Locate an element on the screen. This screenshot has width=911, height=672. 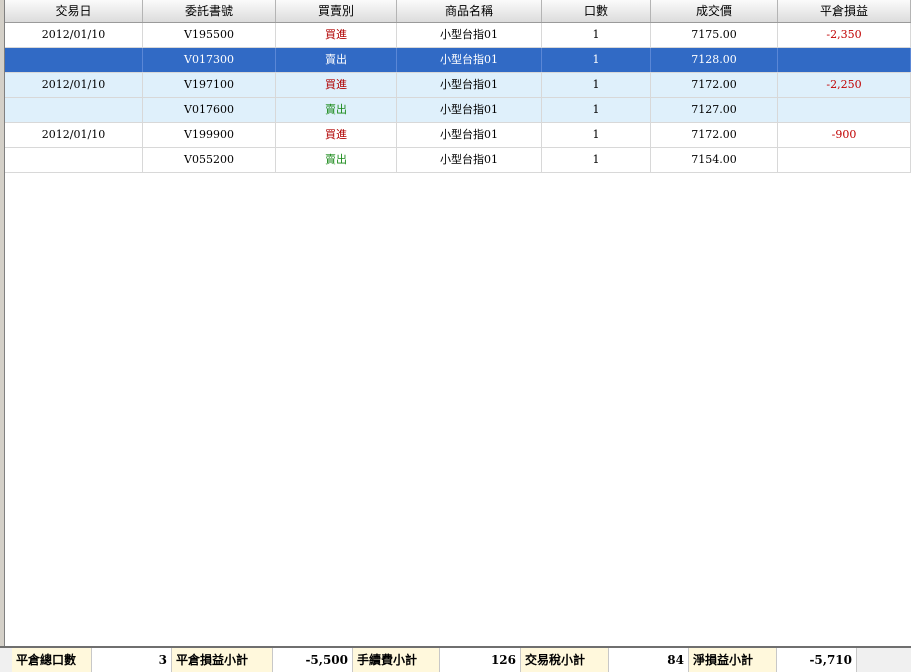
cell-order-no: V017300 is located at coordinates (209, 60).